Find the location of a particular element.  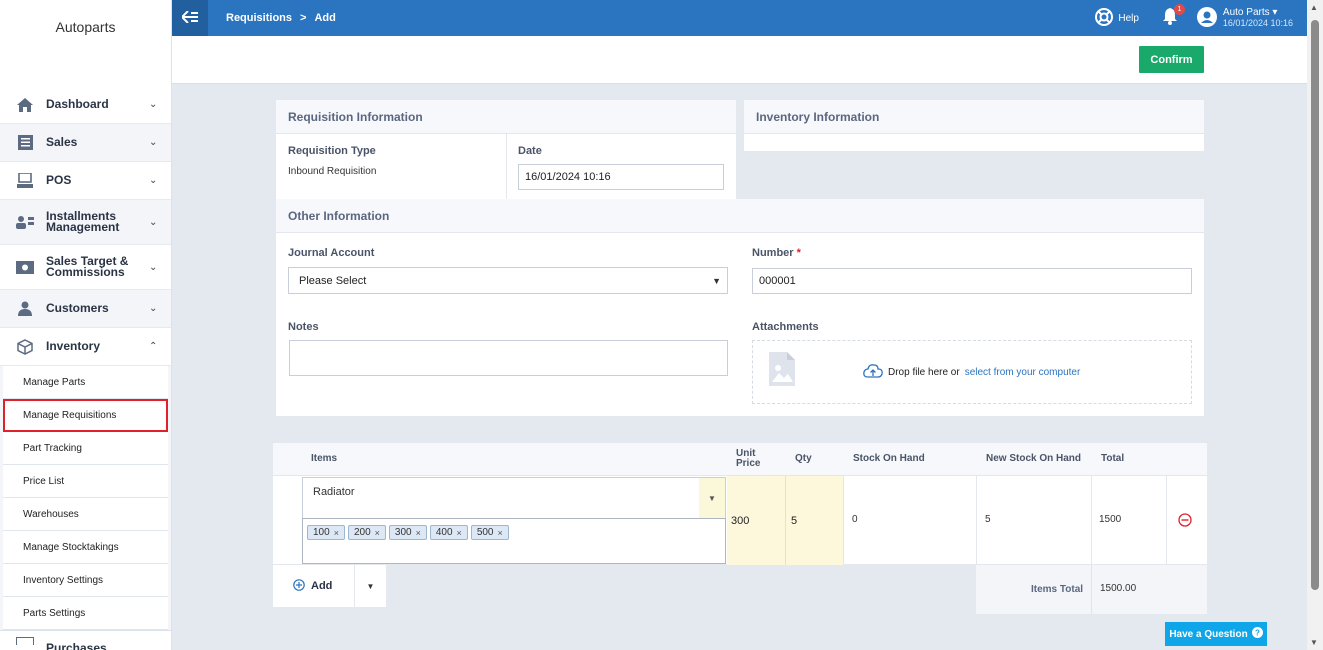

sidebar-item-label: Sales is located at coordinates (62, 142).